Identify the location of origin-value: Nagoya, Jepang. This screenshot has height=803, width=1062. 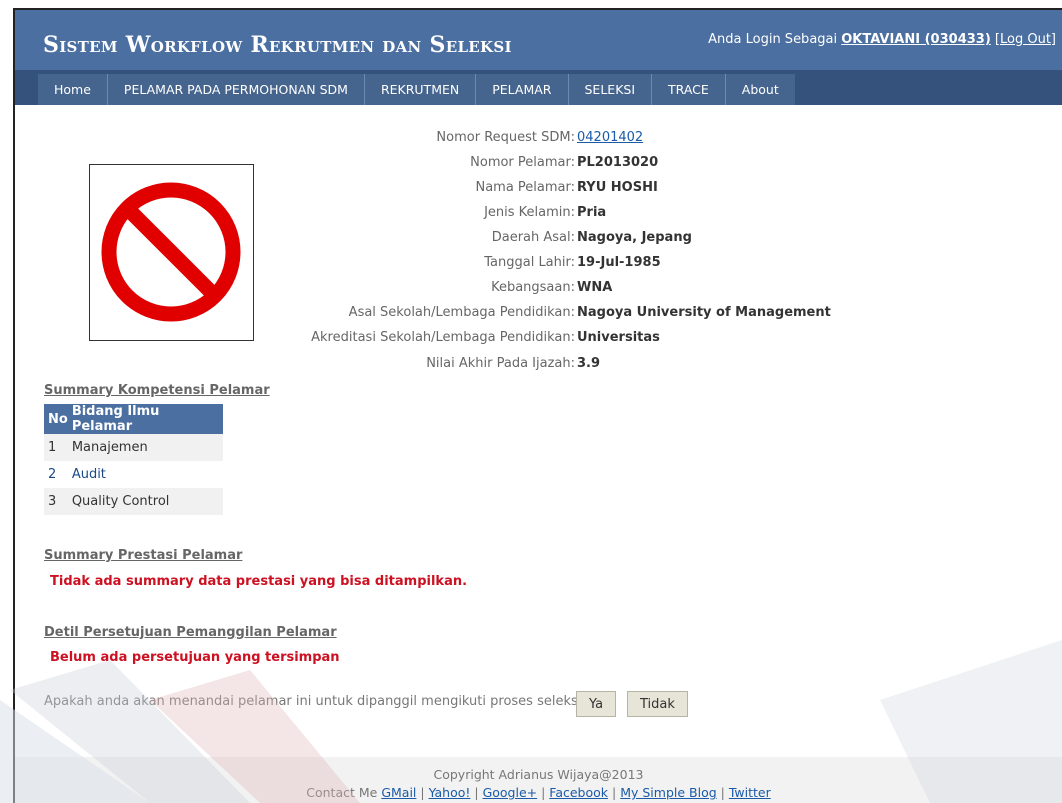
(634, 237).